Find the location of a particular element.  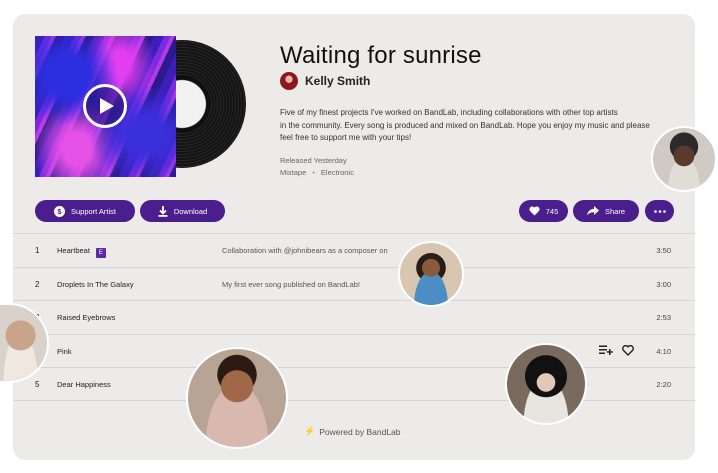

track-duration: 3:00 is located at coordinates (663, 284).